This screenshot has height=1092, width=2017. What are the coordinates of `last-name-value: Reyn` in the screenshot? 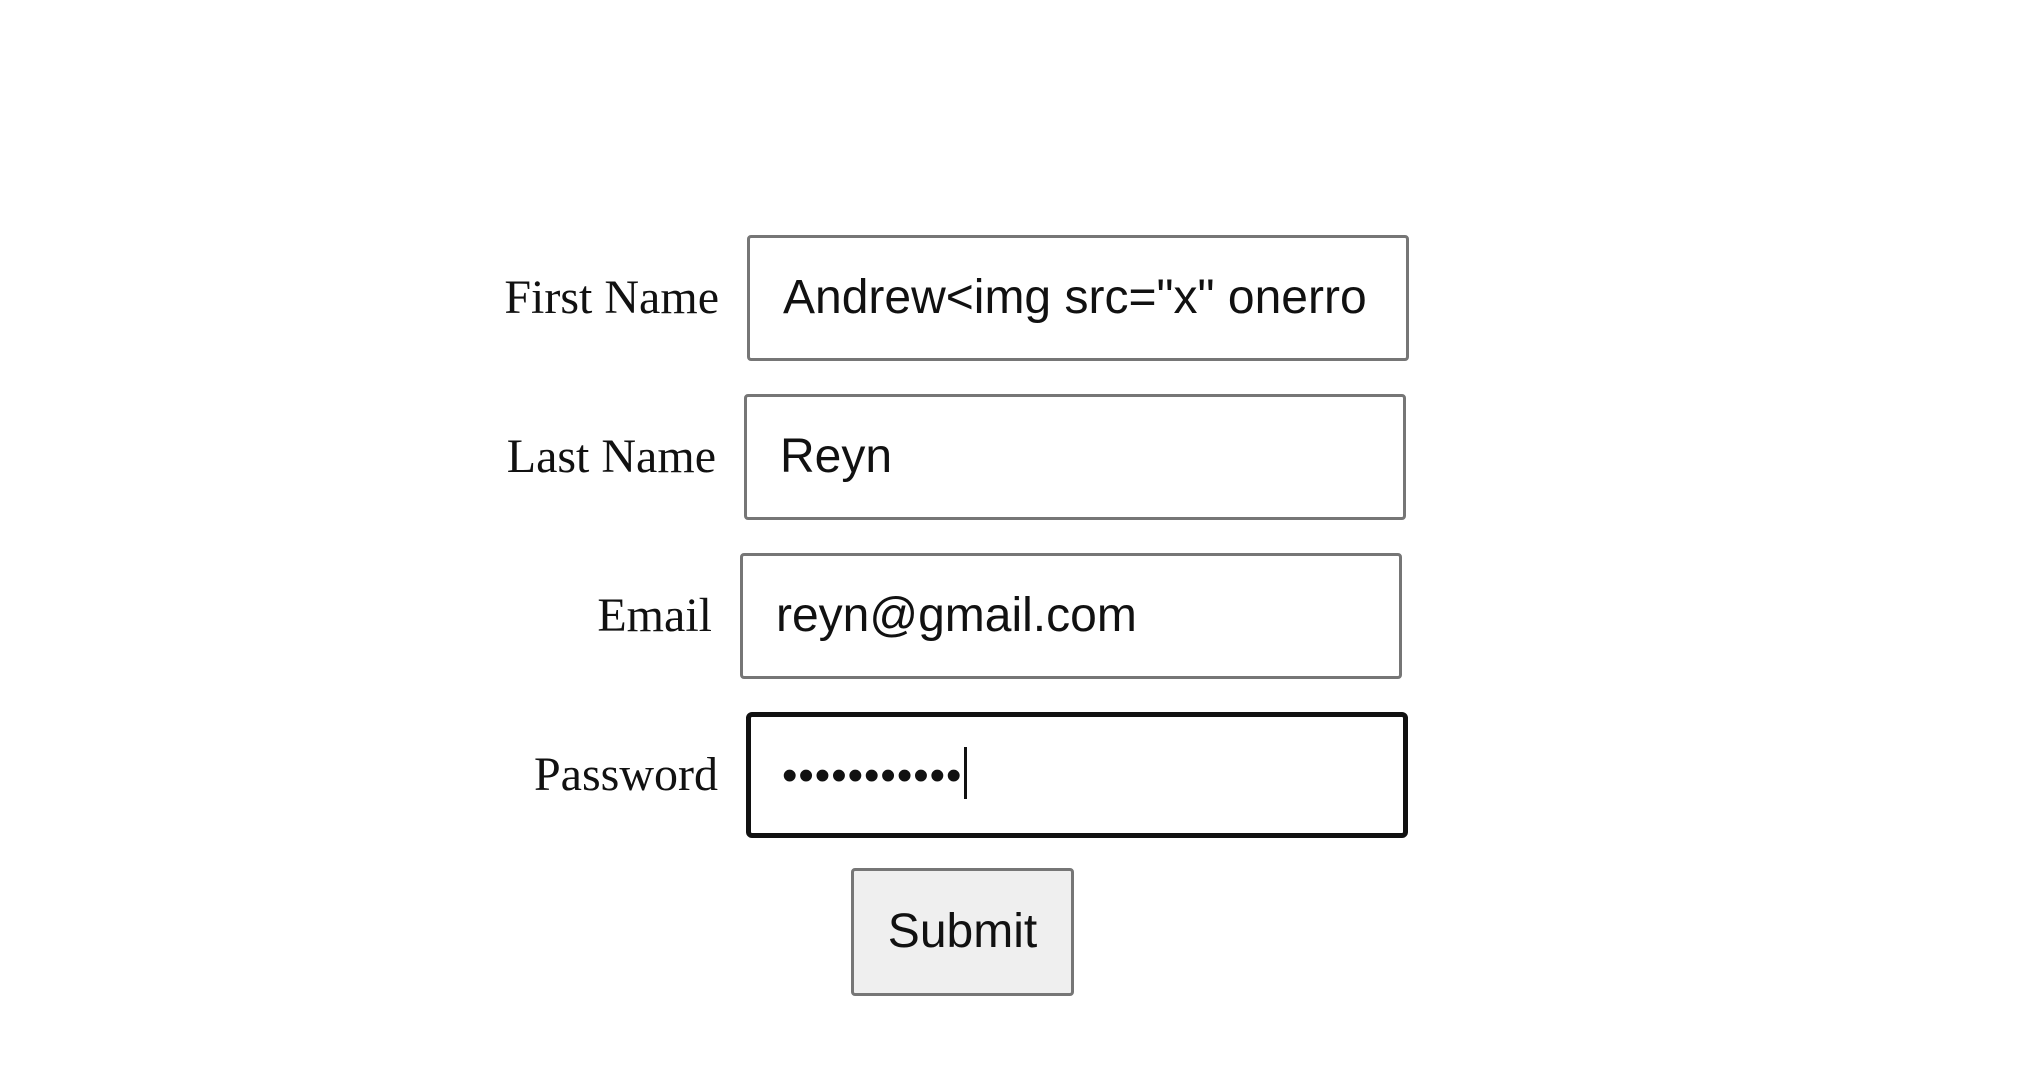 It's located at (836, 456).